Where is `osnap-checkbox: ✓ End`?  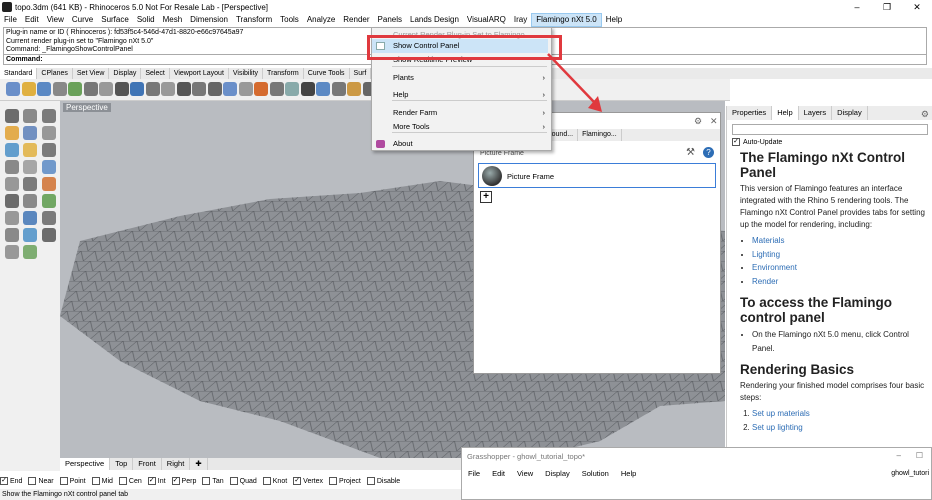
osnap-checkbox: ✓ End is located at coordinates (11, 481).